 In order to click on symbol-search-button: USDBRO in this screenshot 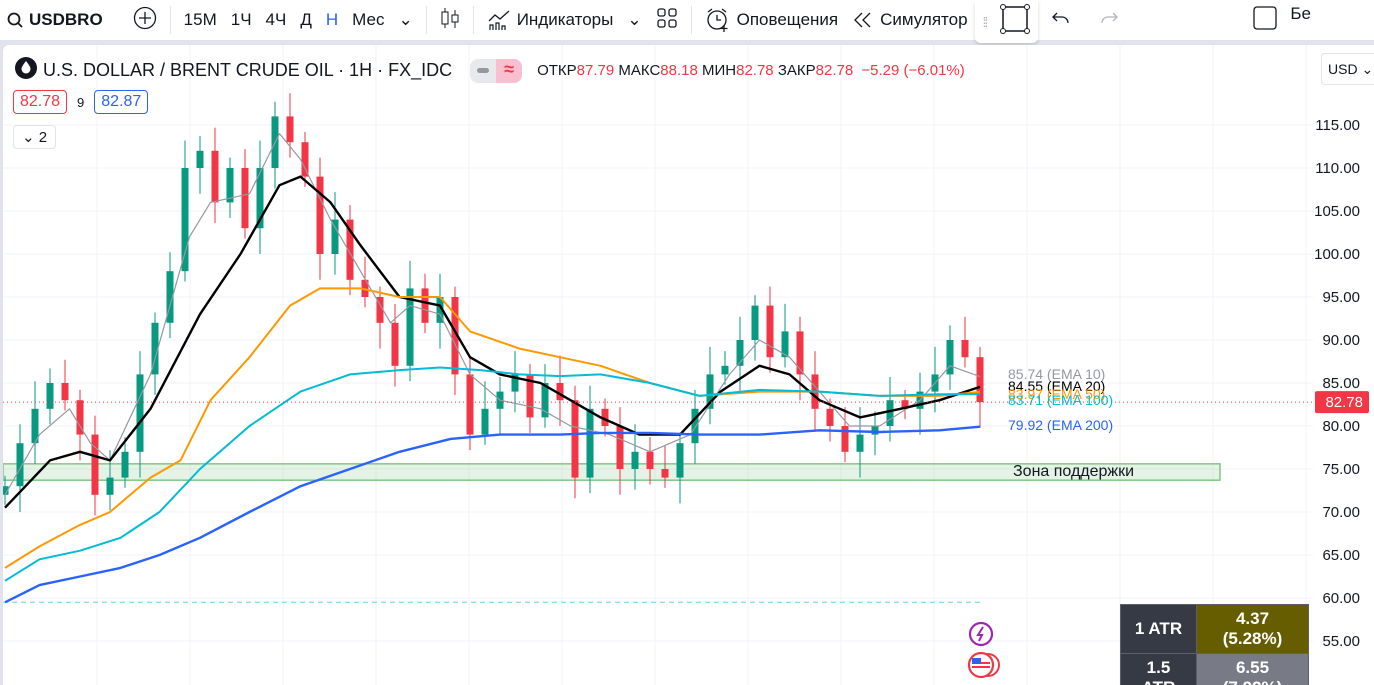, I will do `click(55, 20)`.